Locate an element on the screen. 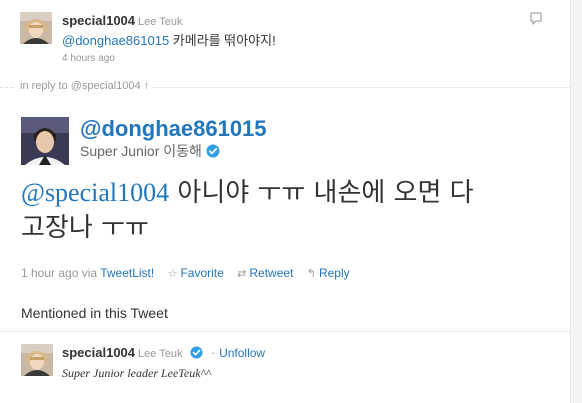 This screenshot has height=403, width=582. retweet-action: ⇄ Retweet is located at coordinates (265, 273).